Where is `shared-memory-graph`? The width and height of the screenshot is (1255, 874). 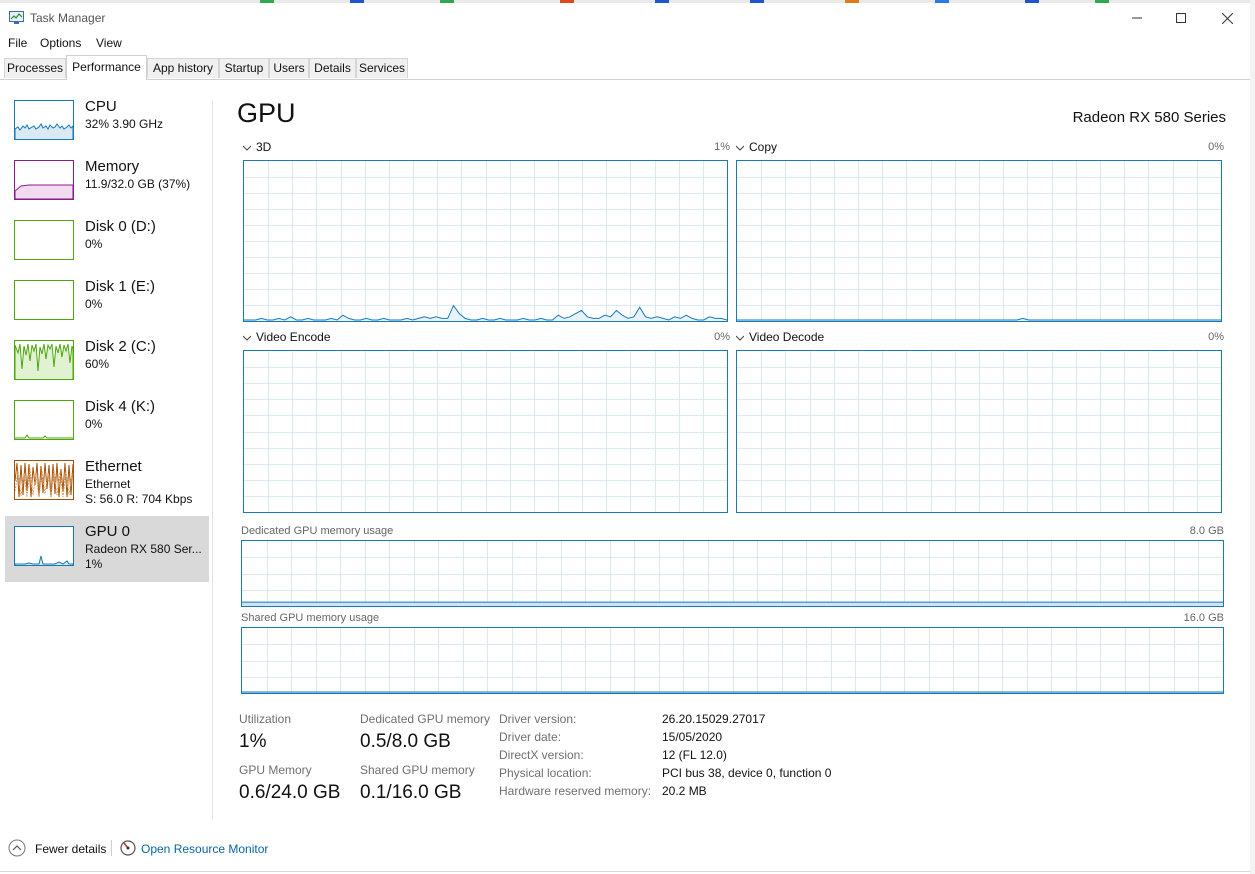
shared-memory-graph is located at coordinates (732, 660).